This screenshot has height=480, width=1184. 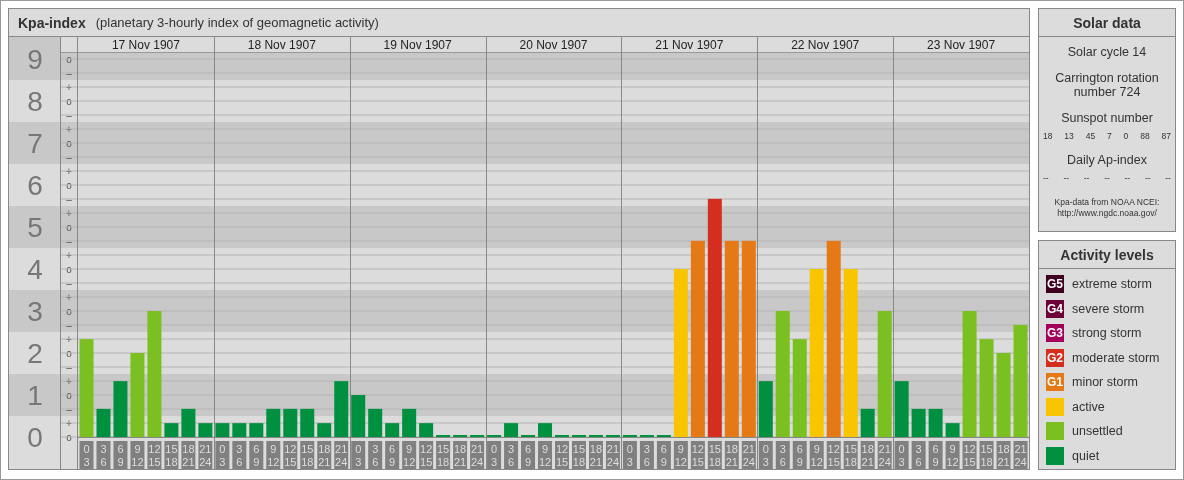 I want to click on solar-cycle-text: Solar cycle 14, so click(x=1107, y=52).